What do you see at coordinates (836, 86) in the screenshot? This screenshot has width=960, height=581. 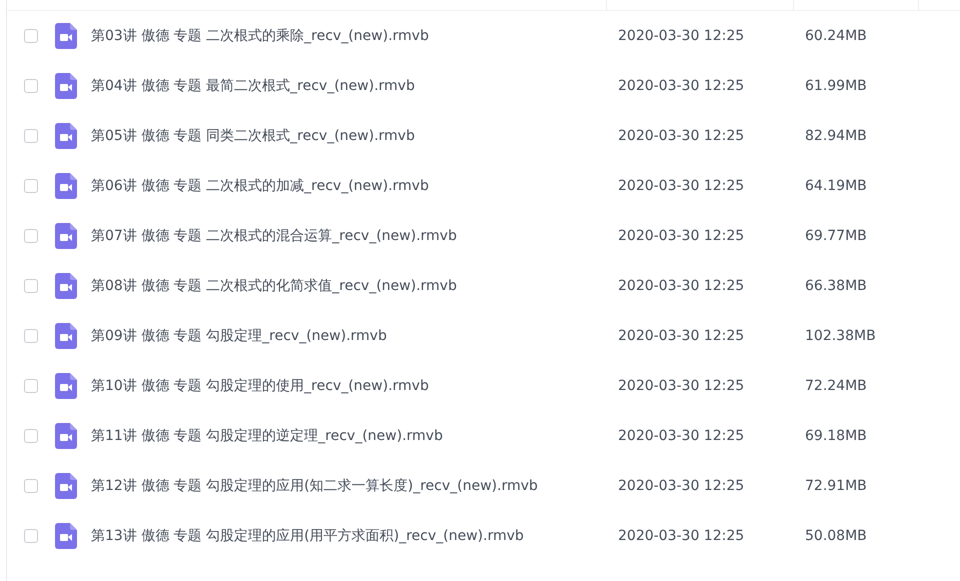 I see `file-size: 61.99MB` at bounding box center [836, 86].